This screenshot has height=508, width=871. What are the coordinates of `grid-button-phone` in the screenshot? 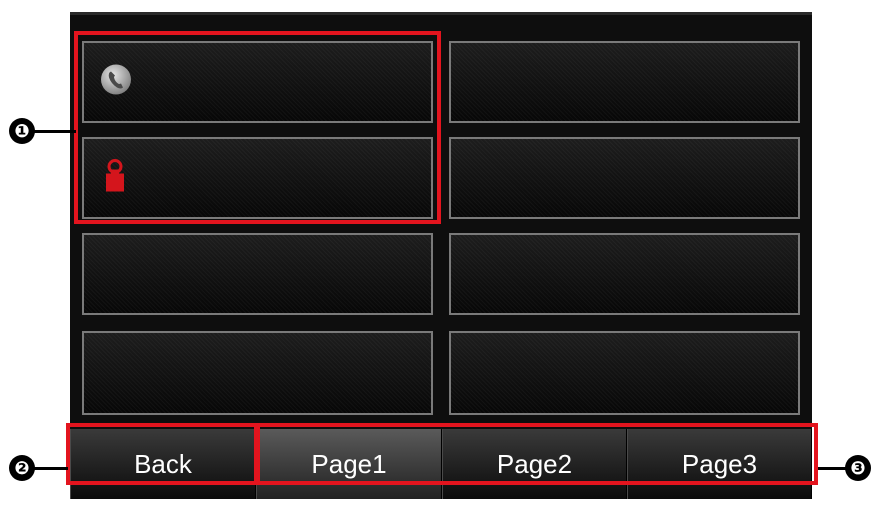 It's located at (257, 82).